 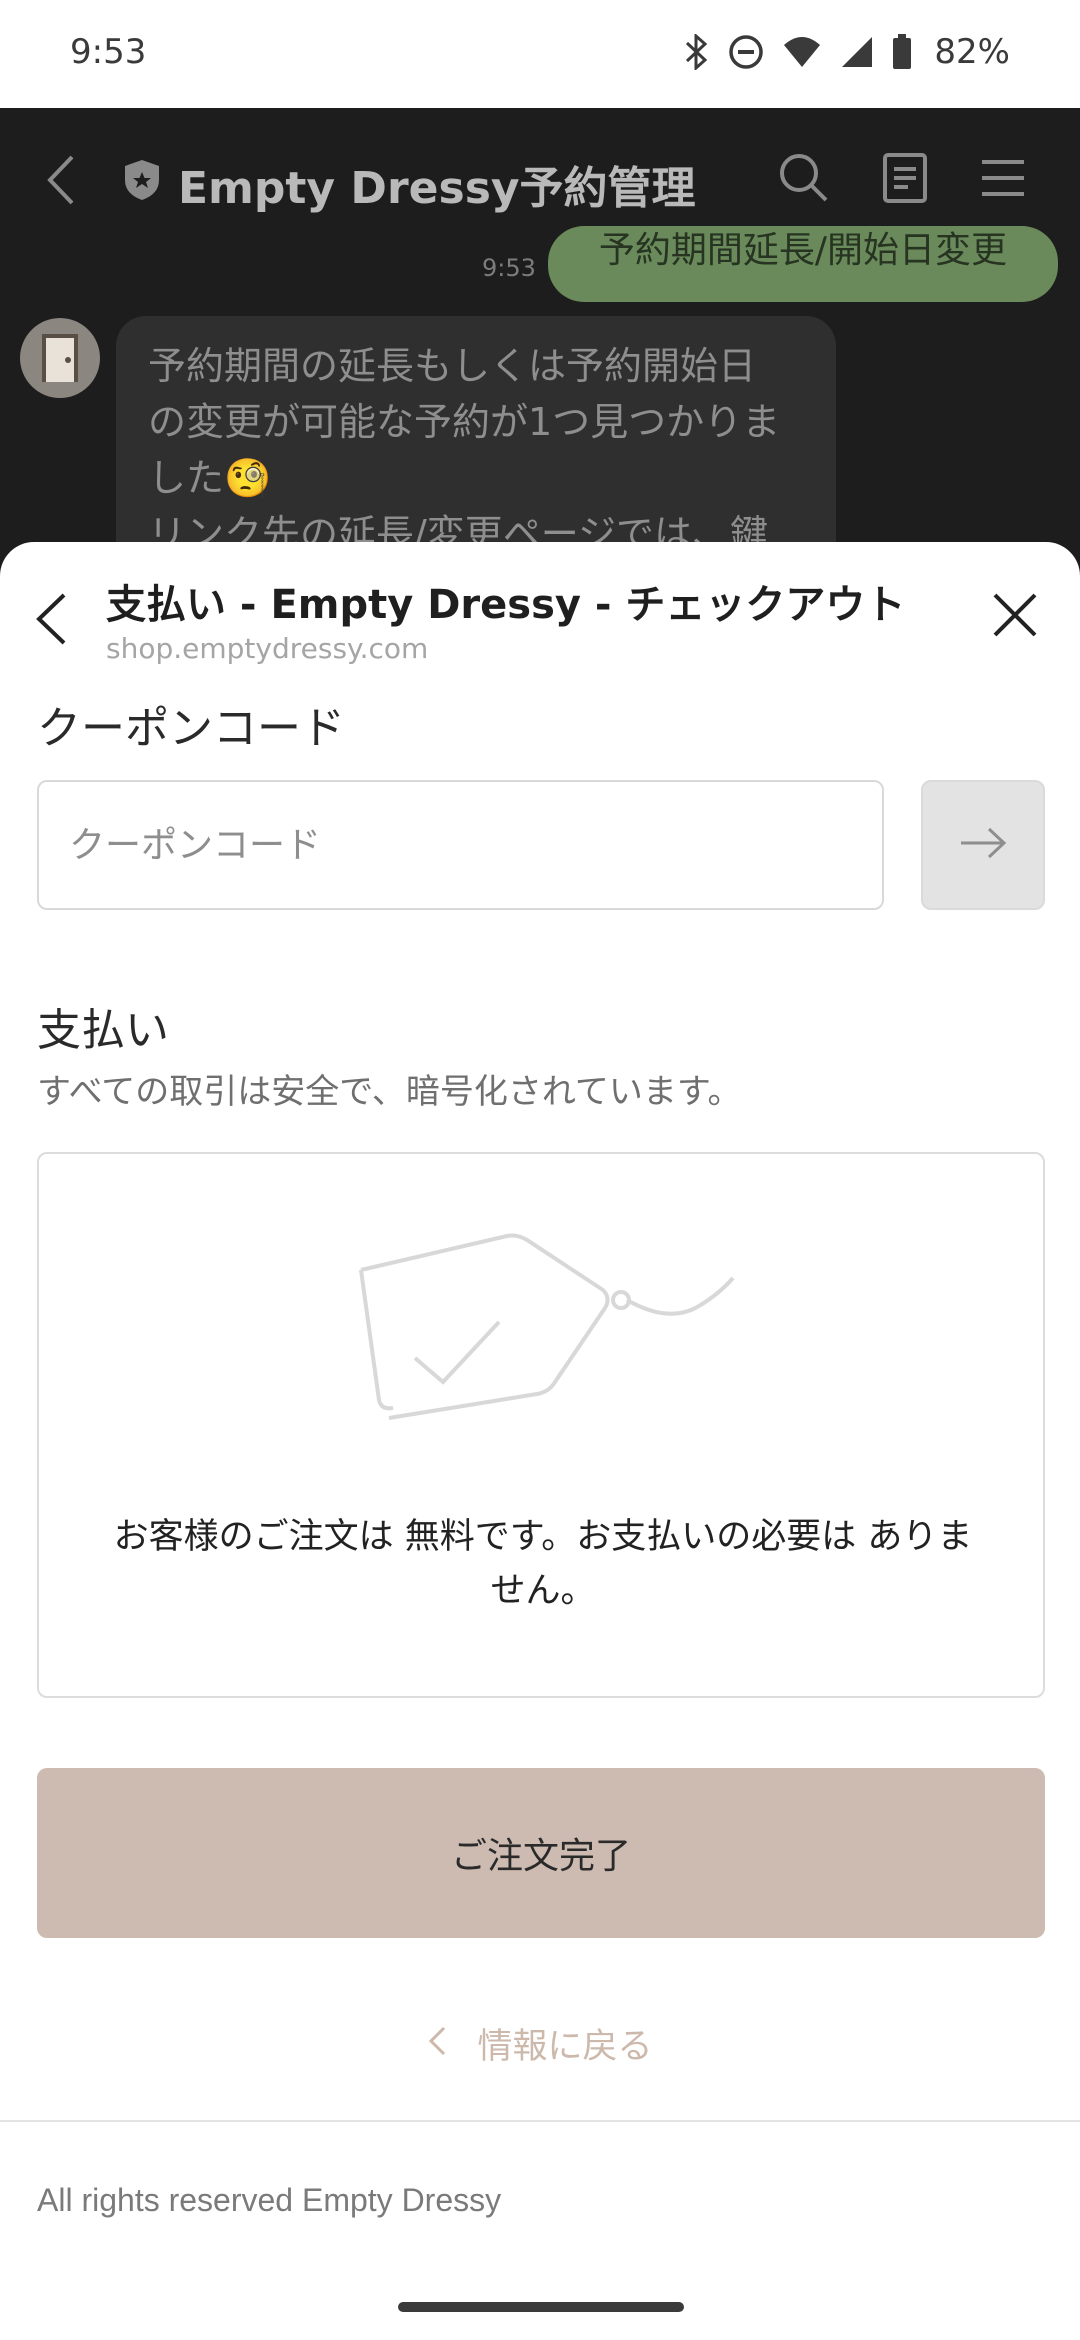 I want to click on footer-copyright: All rights reserved Empty Dressy, so click(x=269, y=2200).